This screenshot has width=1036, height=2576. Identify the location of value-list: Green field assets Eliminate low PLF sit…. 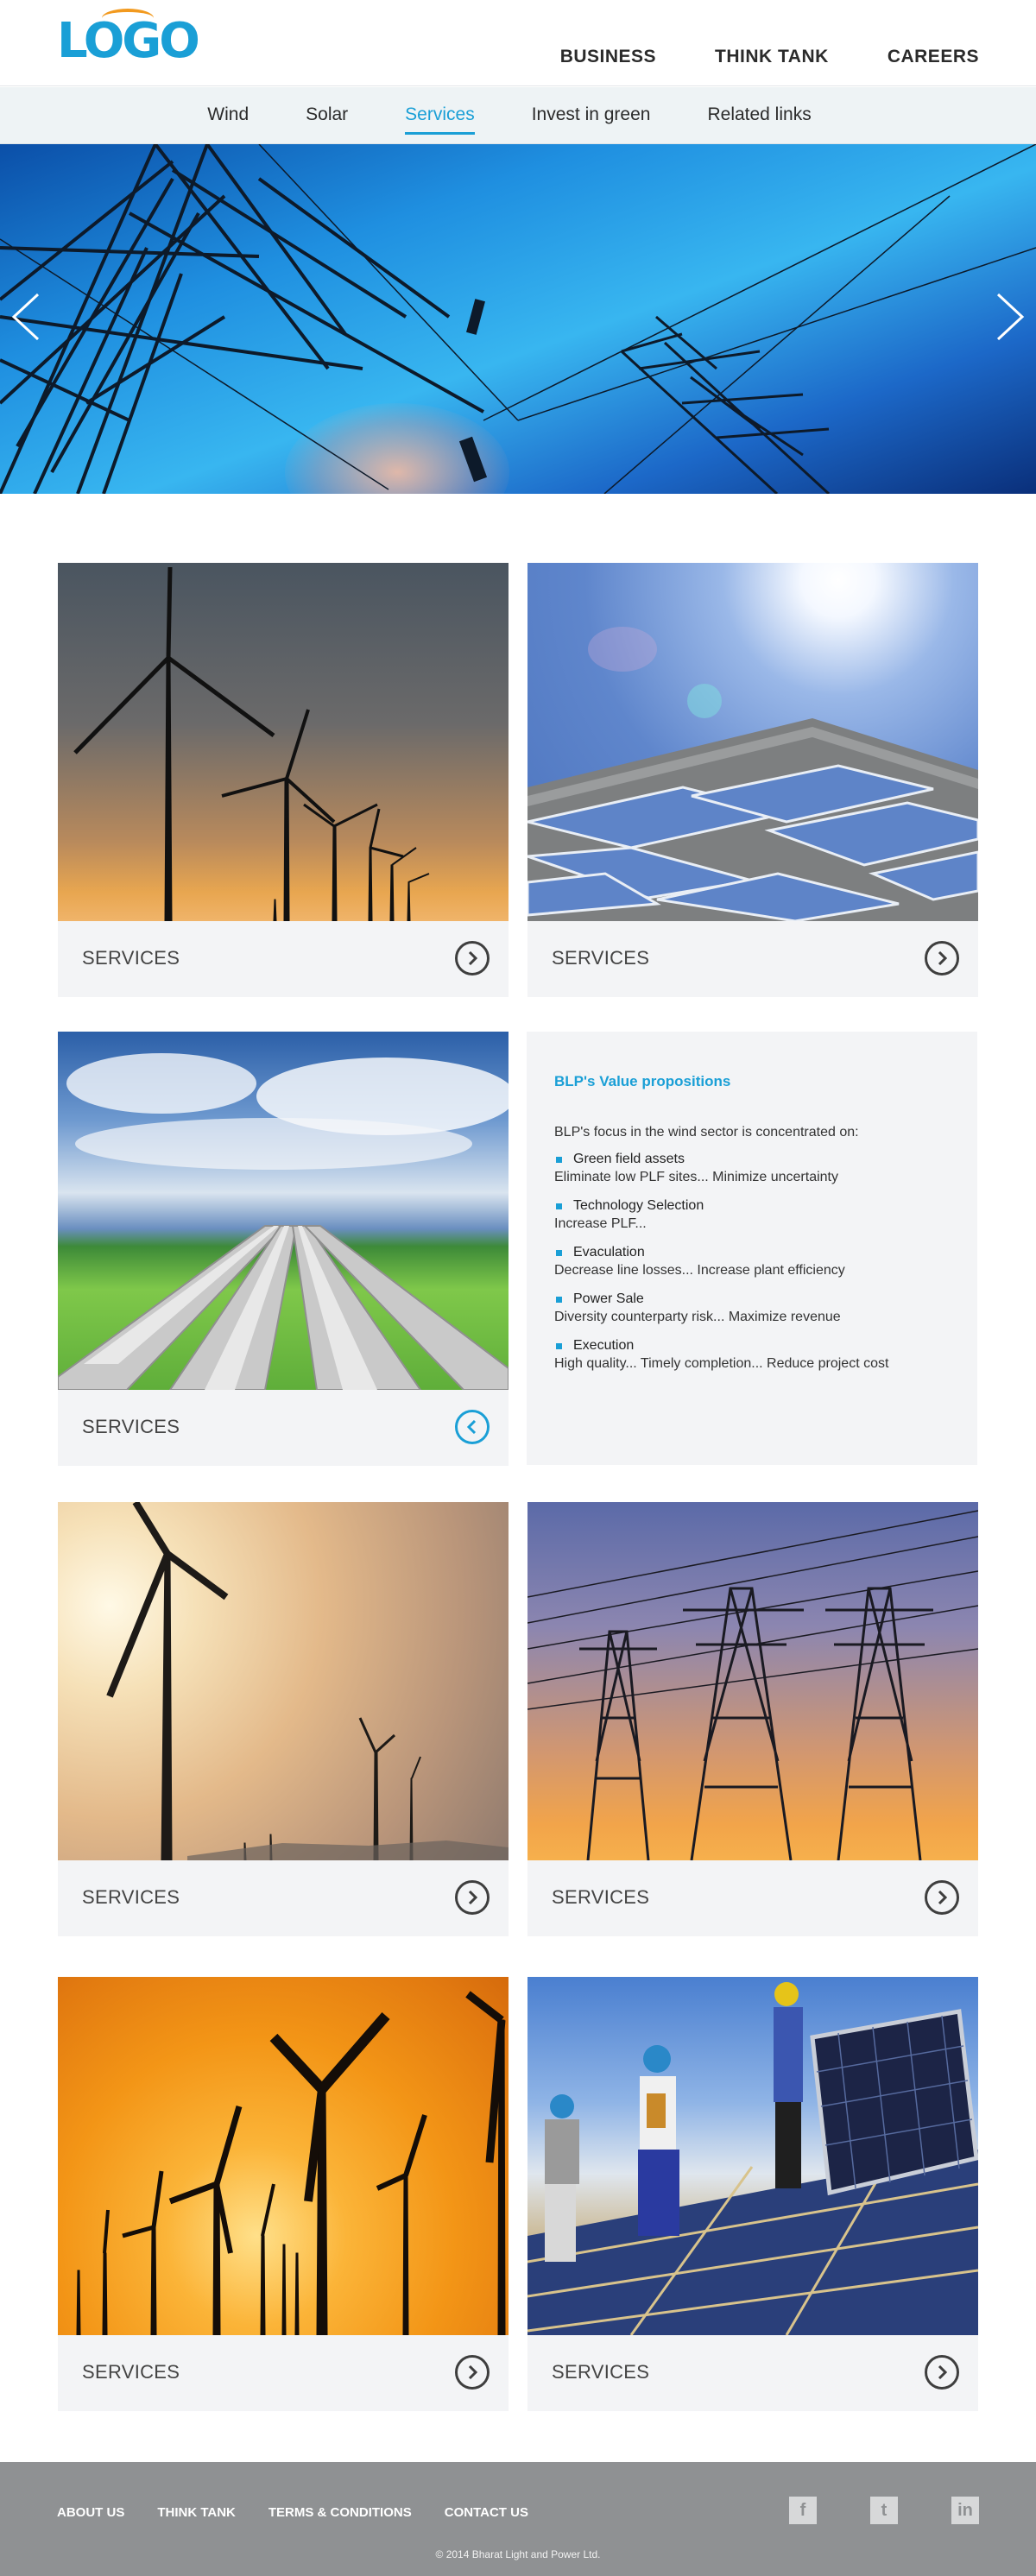
(757, 1267).